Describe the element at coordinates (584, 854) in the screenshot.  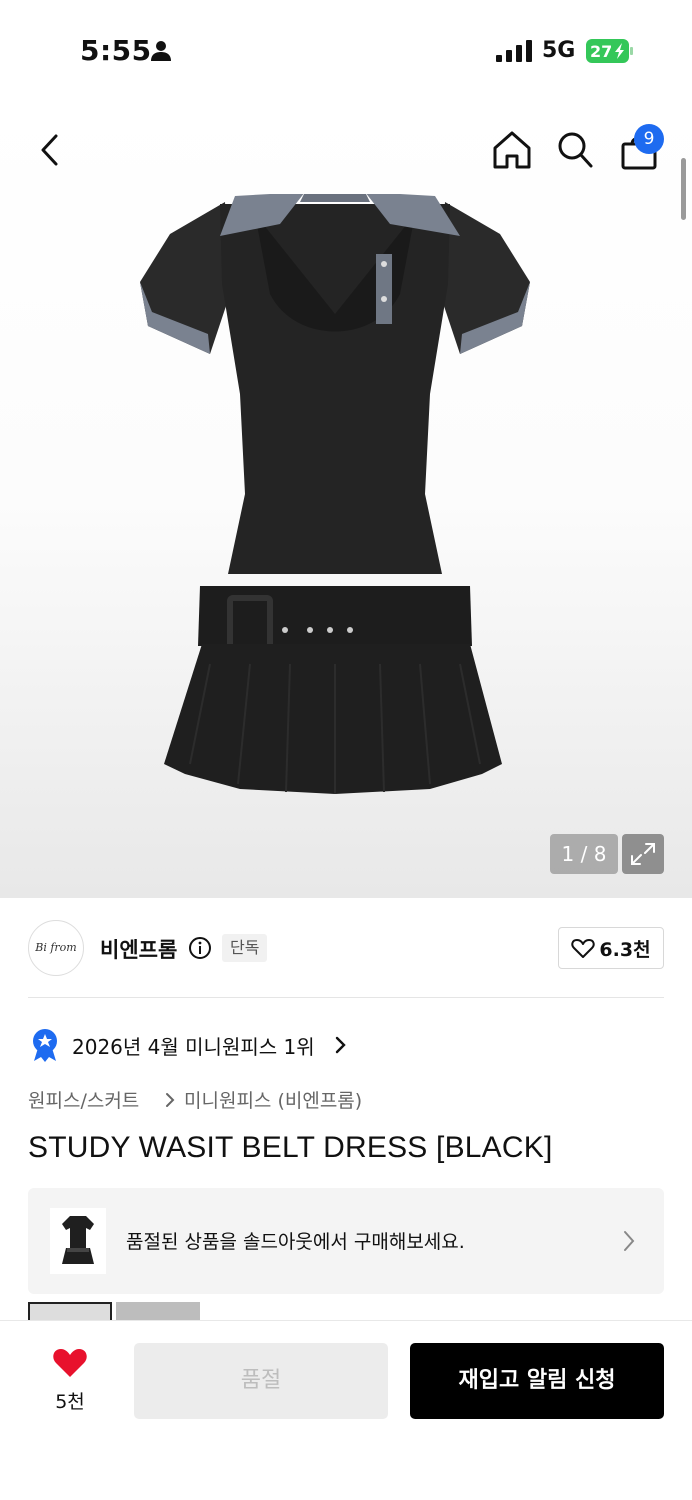
I see `image-counter: 1 / 8` at that location.